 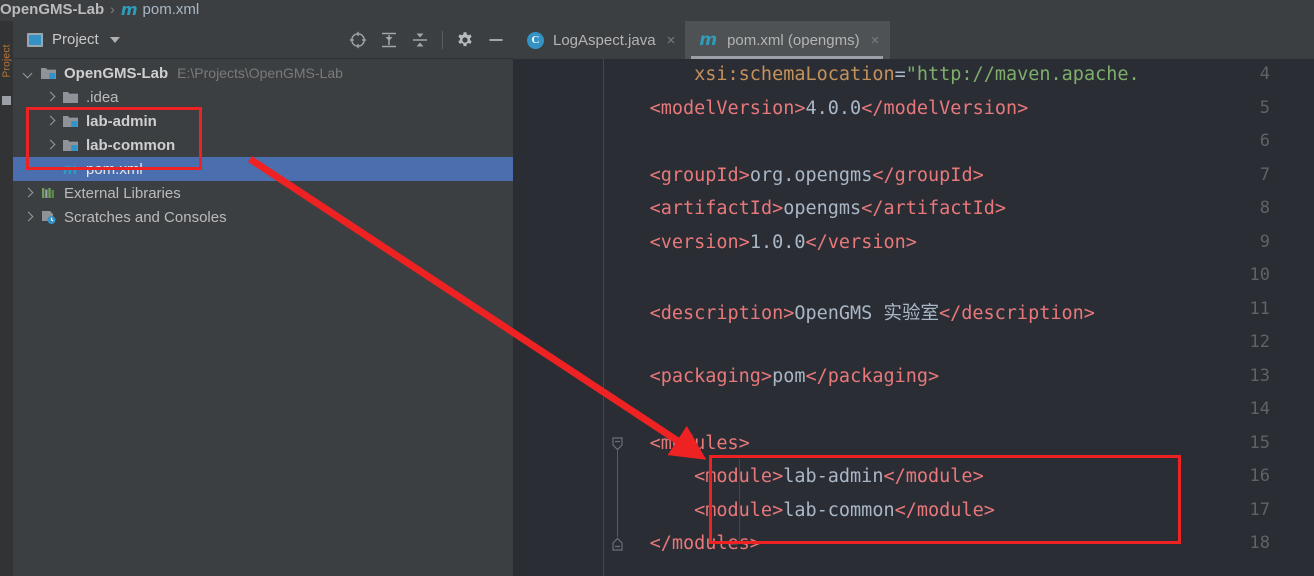 What do you see at coordinates (777, 242) in the screenshot?
I see `code-token-text: 1.0.0` at bounding box center [777, 242].